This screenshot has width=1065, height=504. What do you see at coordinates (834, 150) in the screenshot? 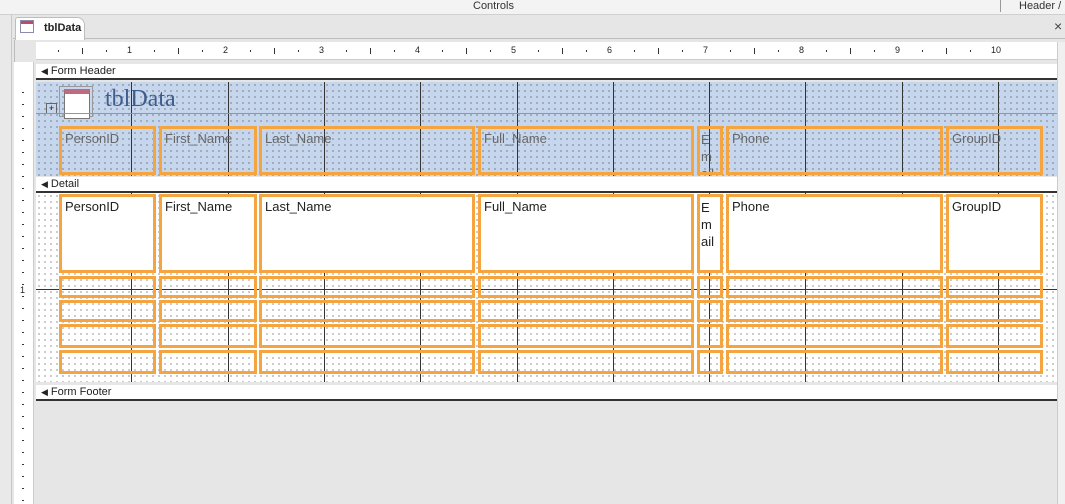
I see `header-label-phone: Phone` at bounding box center [834, 150].